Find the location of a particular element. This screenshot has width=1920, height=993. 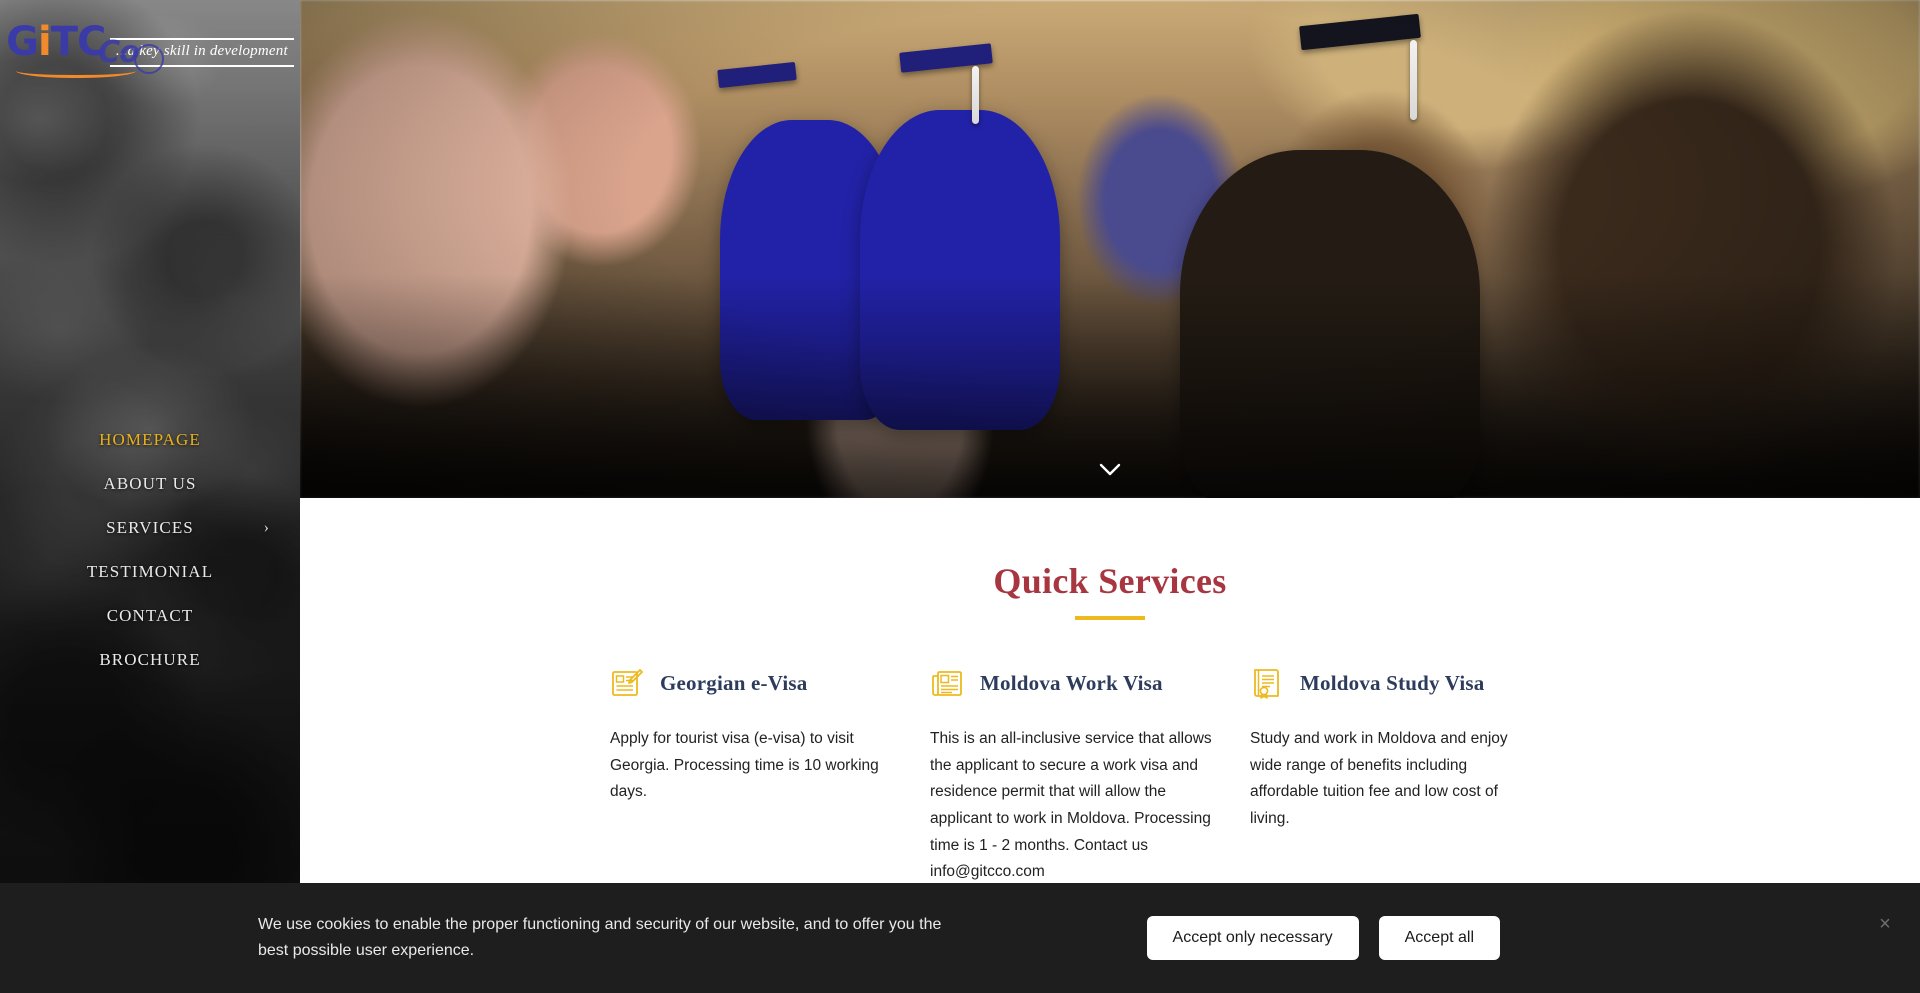

logo-letter-i: i is located at coordinates (45, 42).